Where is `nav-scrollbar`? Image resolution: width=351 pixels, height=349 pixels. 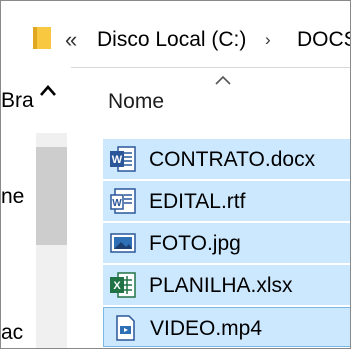 nav-scrollbar is located at coordinates (51, 240).